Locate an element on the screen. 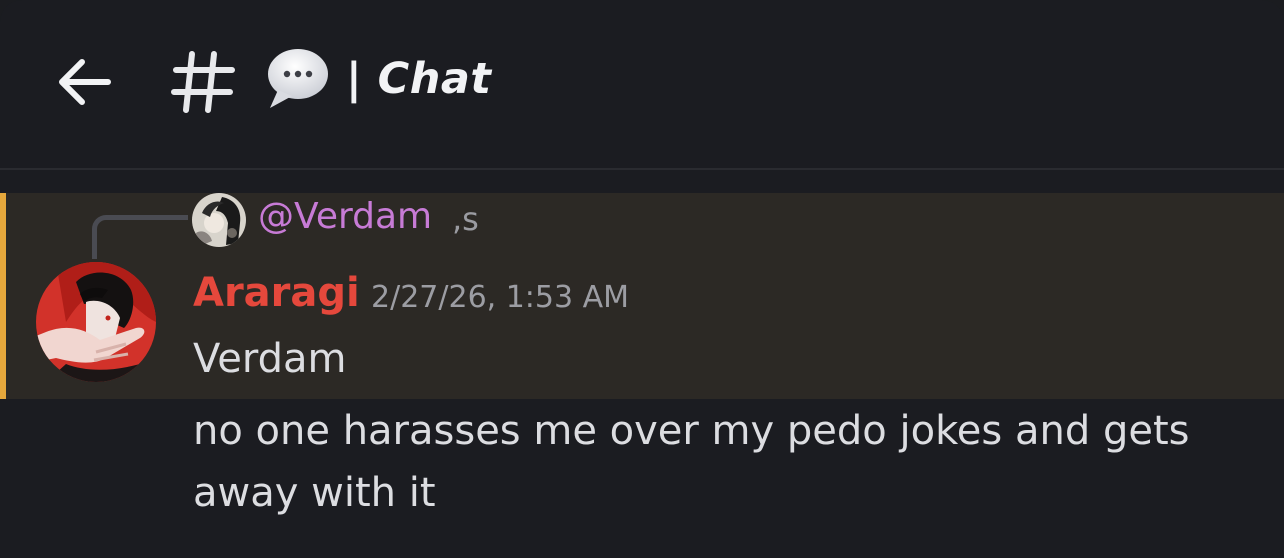  channel-title: | Chat is located at coordinates (419, 79).